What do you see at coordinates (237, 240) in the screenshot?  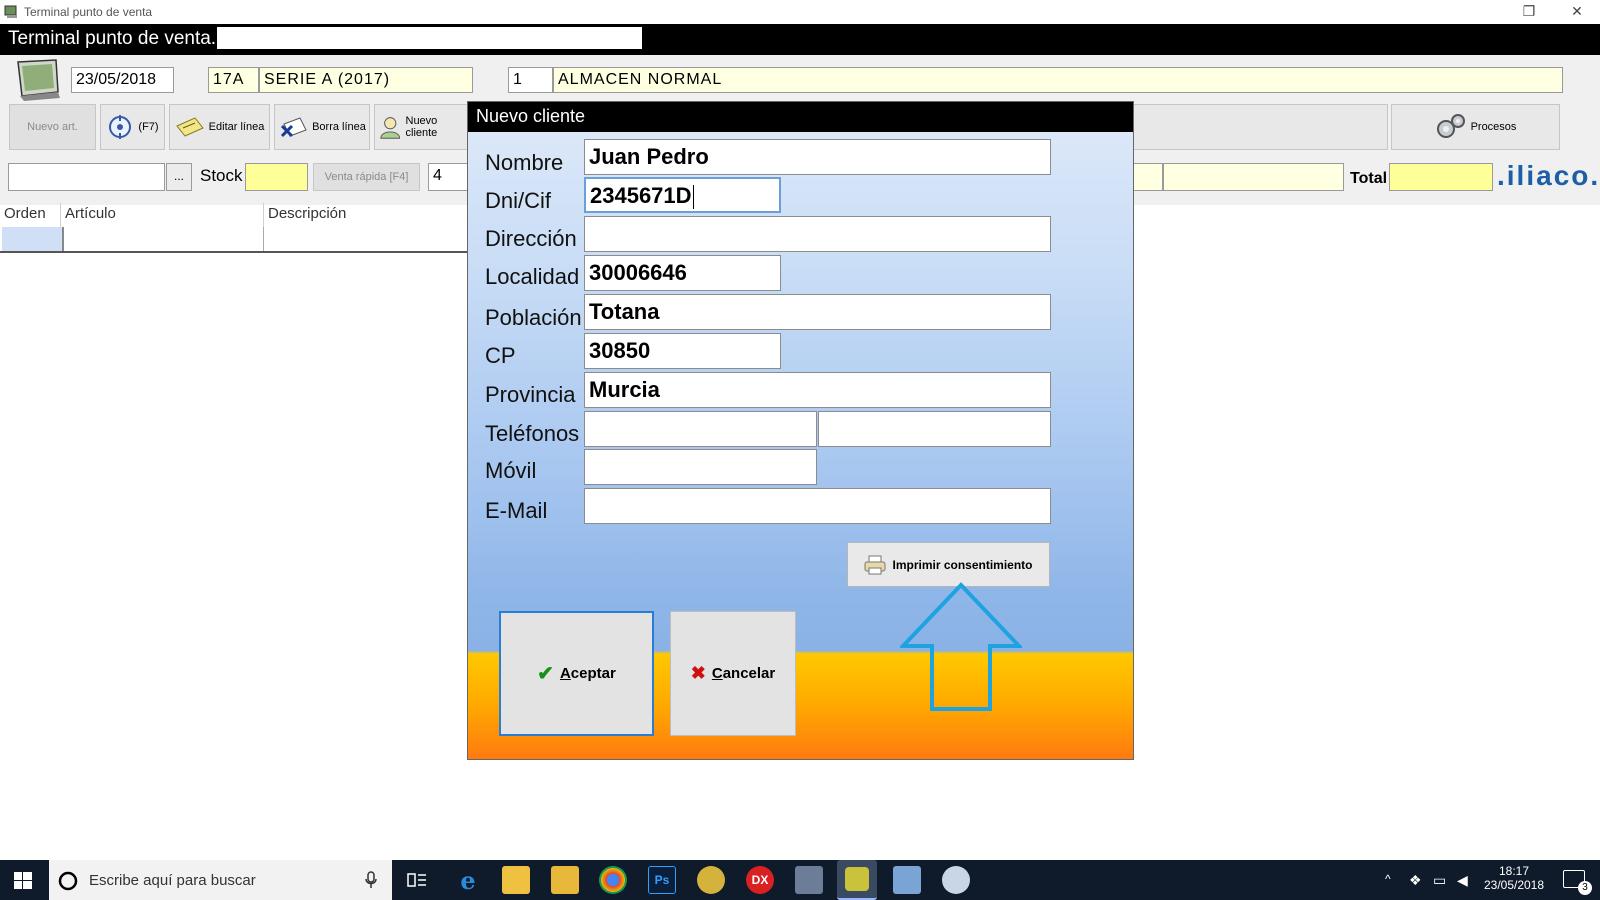 I see `table-row` at bounding box center [237, 240].